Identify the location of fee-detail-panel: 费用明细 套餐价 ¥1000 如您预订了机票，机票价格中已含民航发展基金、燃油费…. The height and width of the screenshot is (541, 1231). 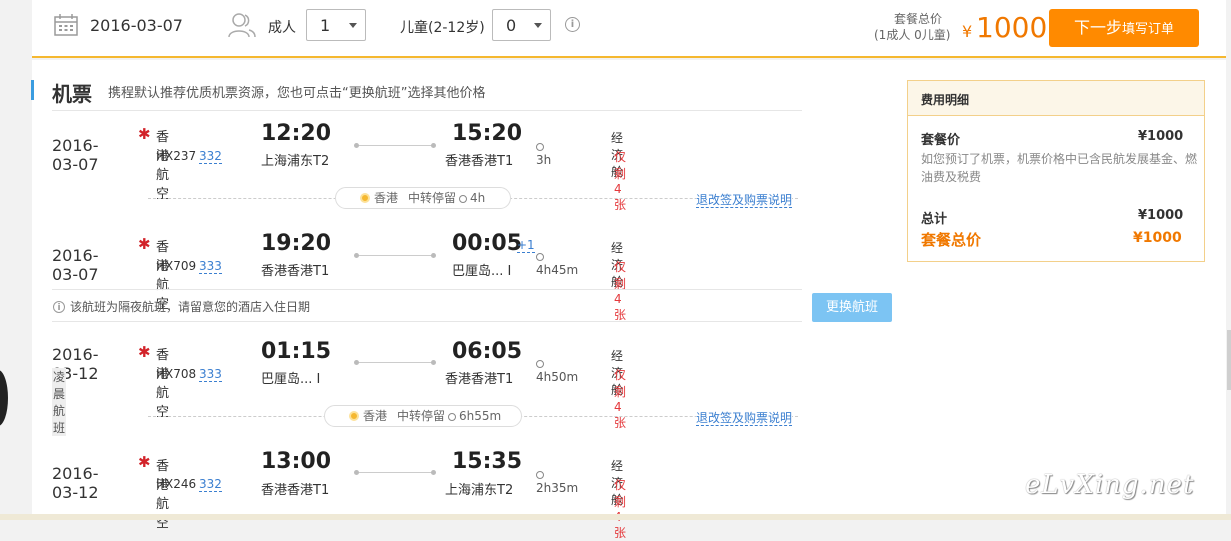
(1056, 171).